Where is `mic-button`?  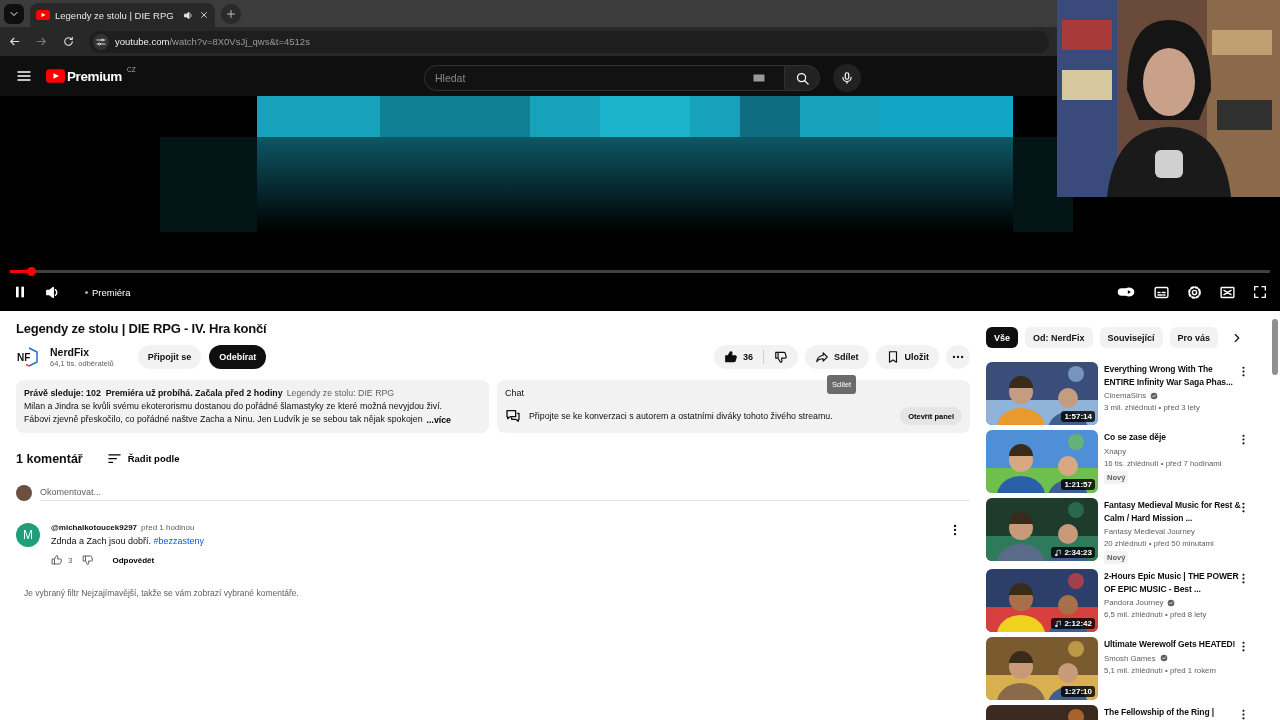
mic-button is located at coordinates (847, 78).